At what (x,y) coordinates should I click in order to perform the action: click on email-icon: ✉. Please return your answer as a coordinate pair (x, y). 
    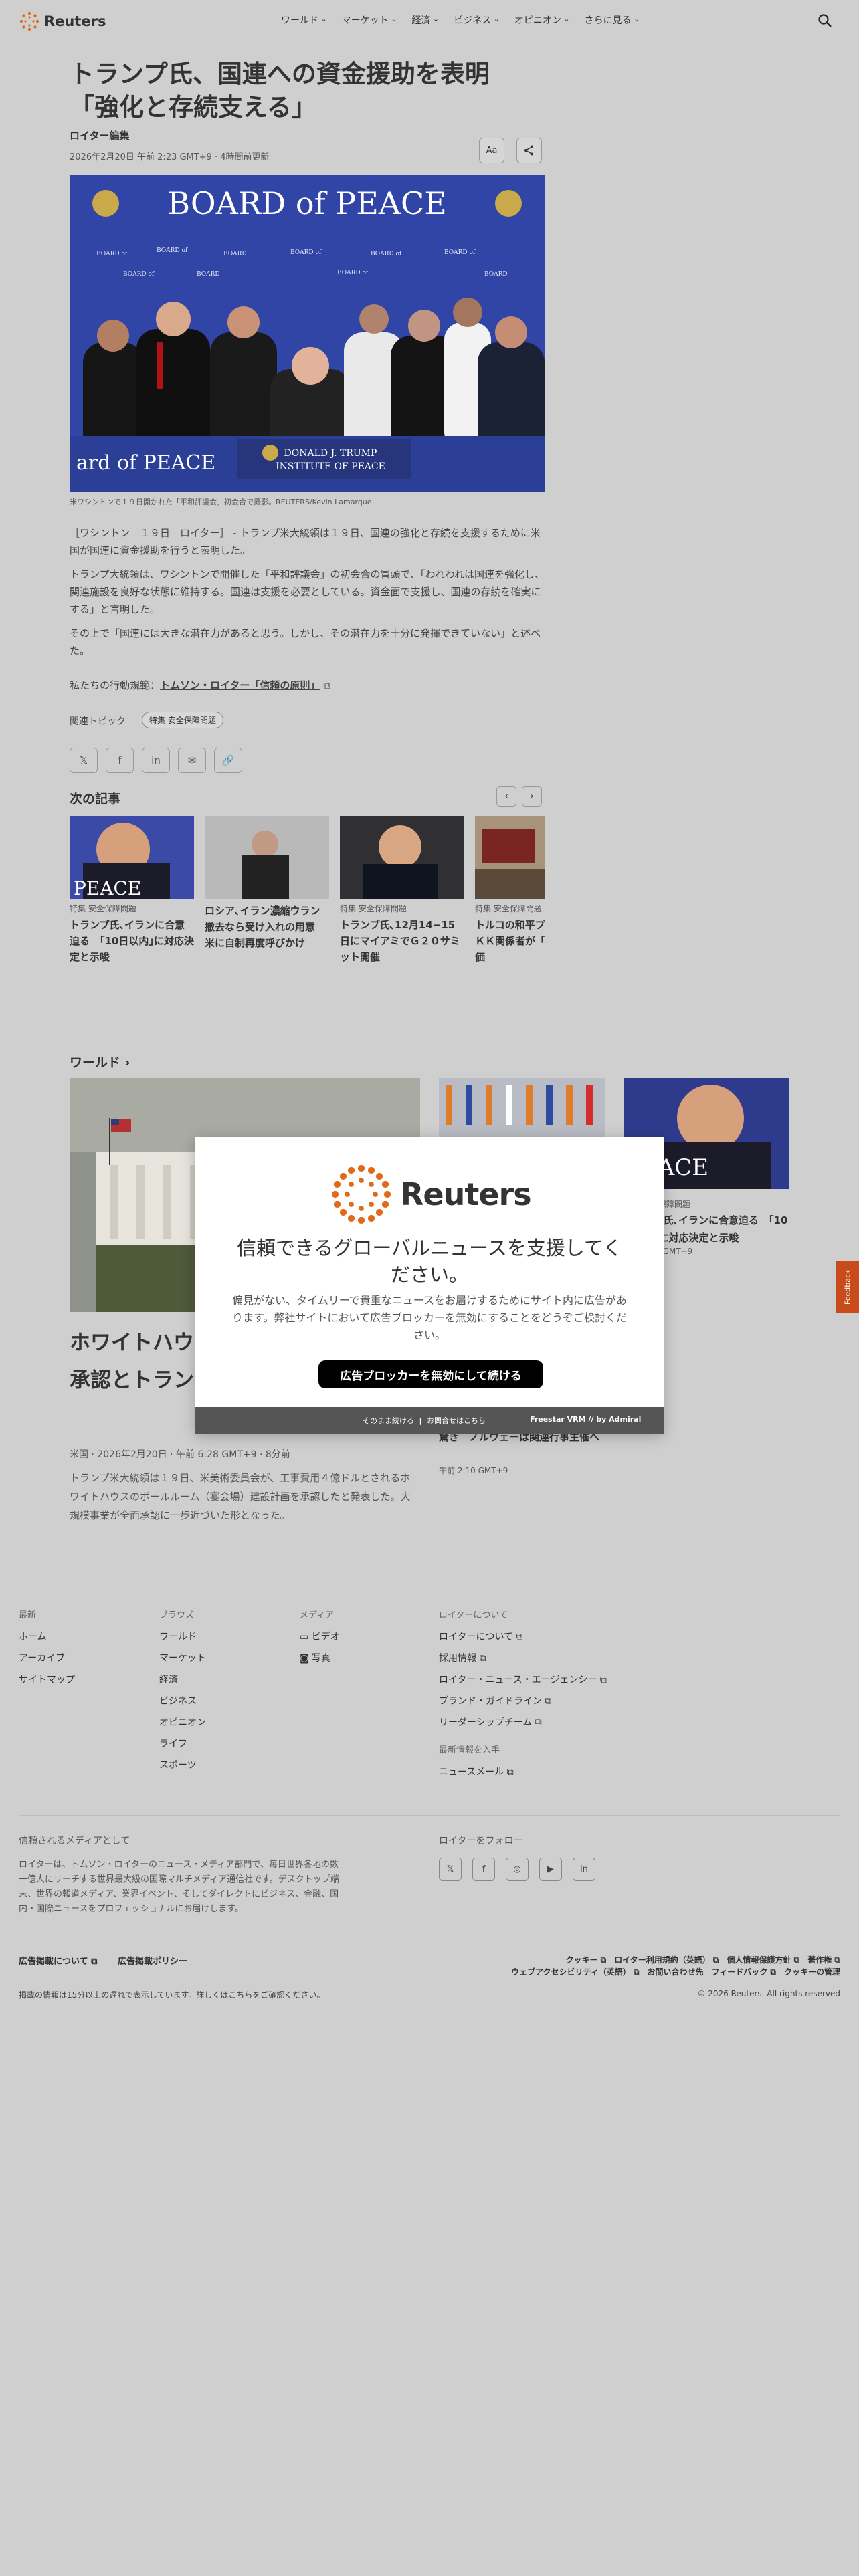
    Looking at the image, I should click on (192, 760).